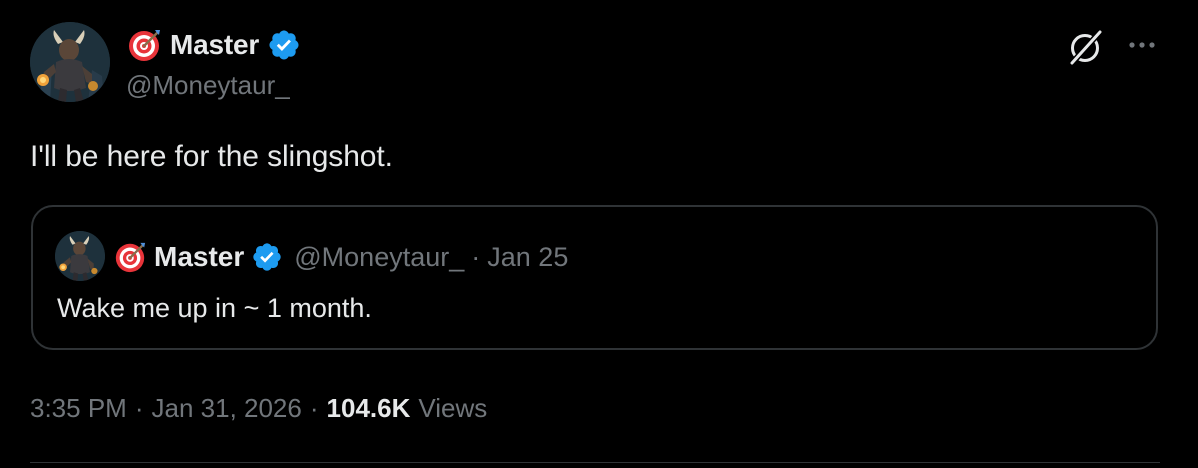  I want to click on grok-icon, so click(1085, 47).